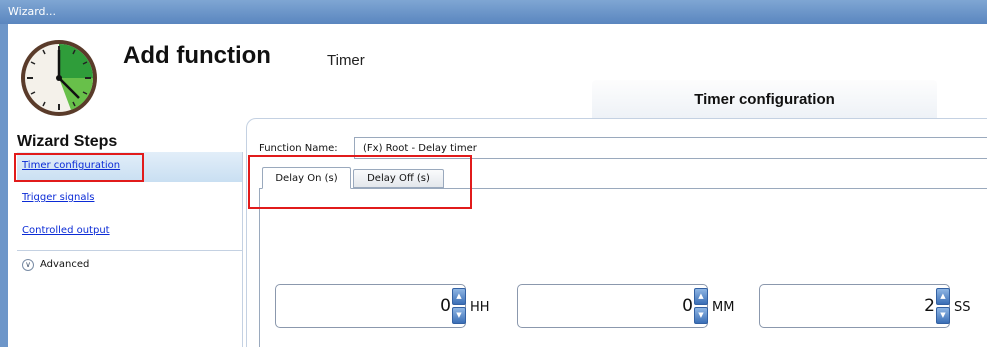 This screenshot has width=987, height=347. I want to click on function-name-label: Function Name:, so click(298, 148).